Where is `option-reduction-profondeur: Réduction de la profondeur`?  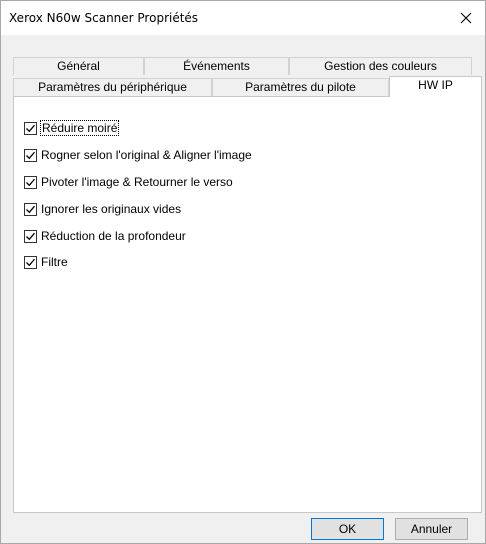 option-reduction-profondeur: Réduction de la profondeur is located at coordinates (105, 236).